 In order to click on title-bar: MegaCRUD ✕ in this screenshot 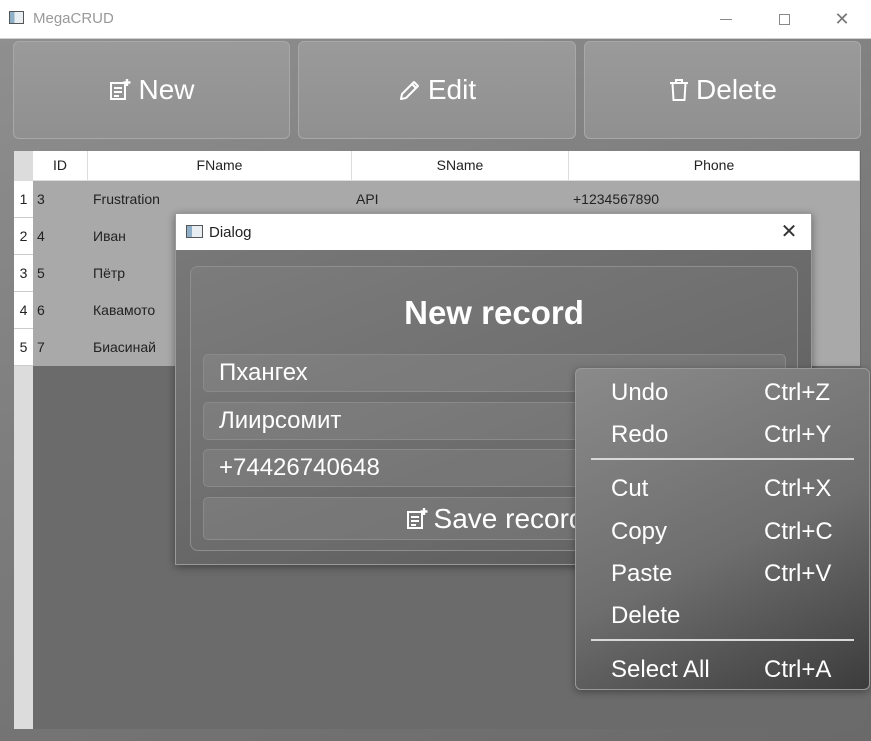, I will do `click(435, 19)`.